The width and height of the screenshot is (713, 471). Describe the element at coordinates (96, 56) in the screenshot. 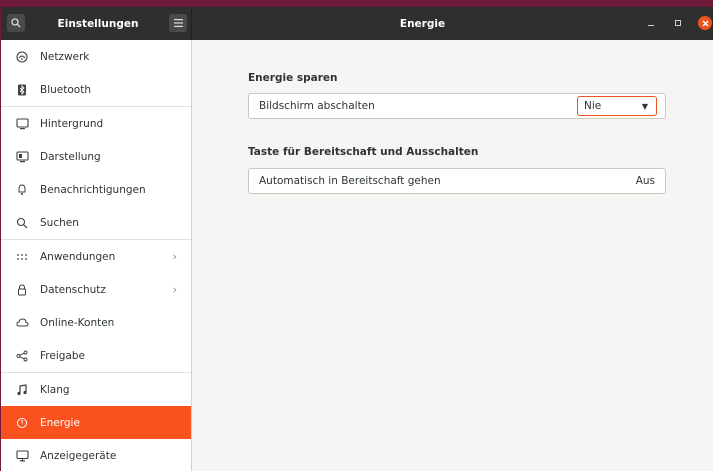

I see `sidebar-item-netzwerk: Netzwerk` at that location.